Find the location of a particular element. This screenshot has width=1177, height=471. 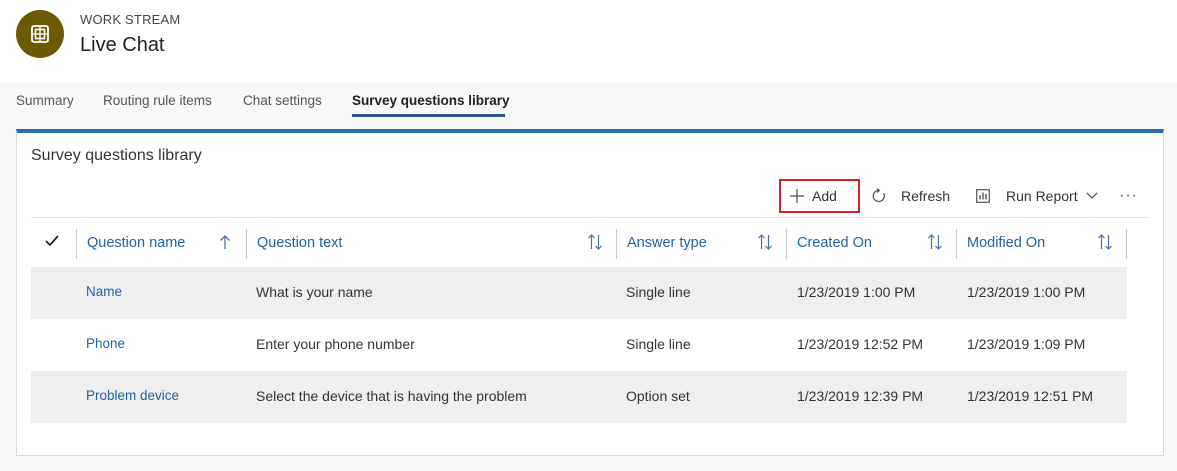

created-on-cell: 1/23/2019 12:39 PM is located at coordinates (860, 396).